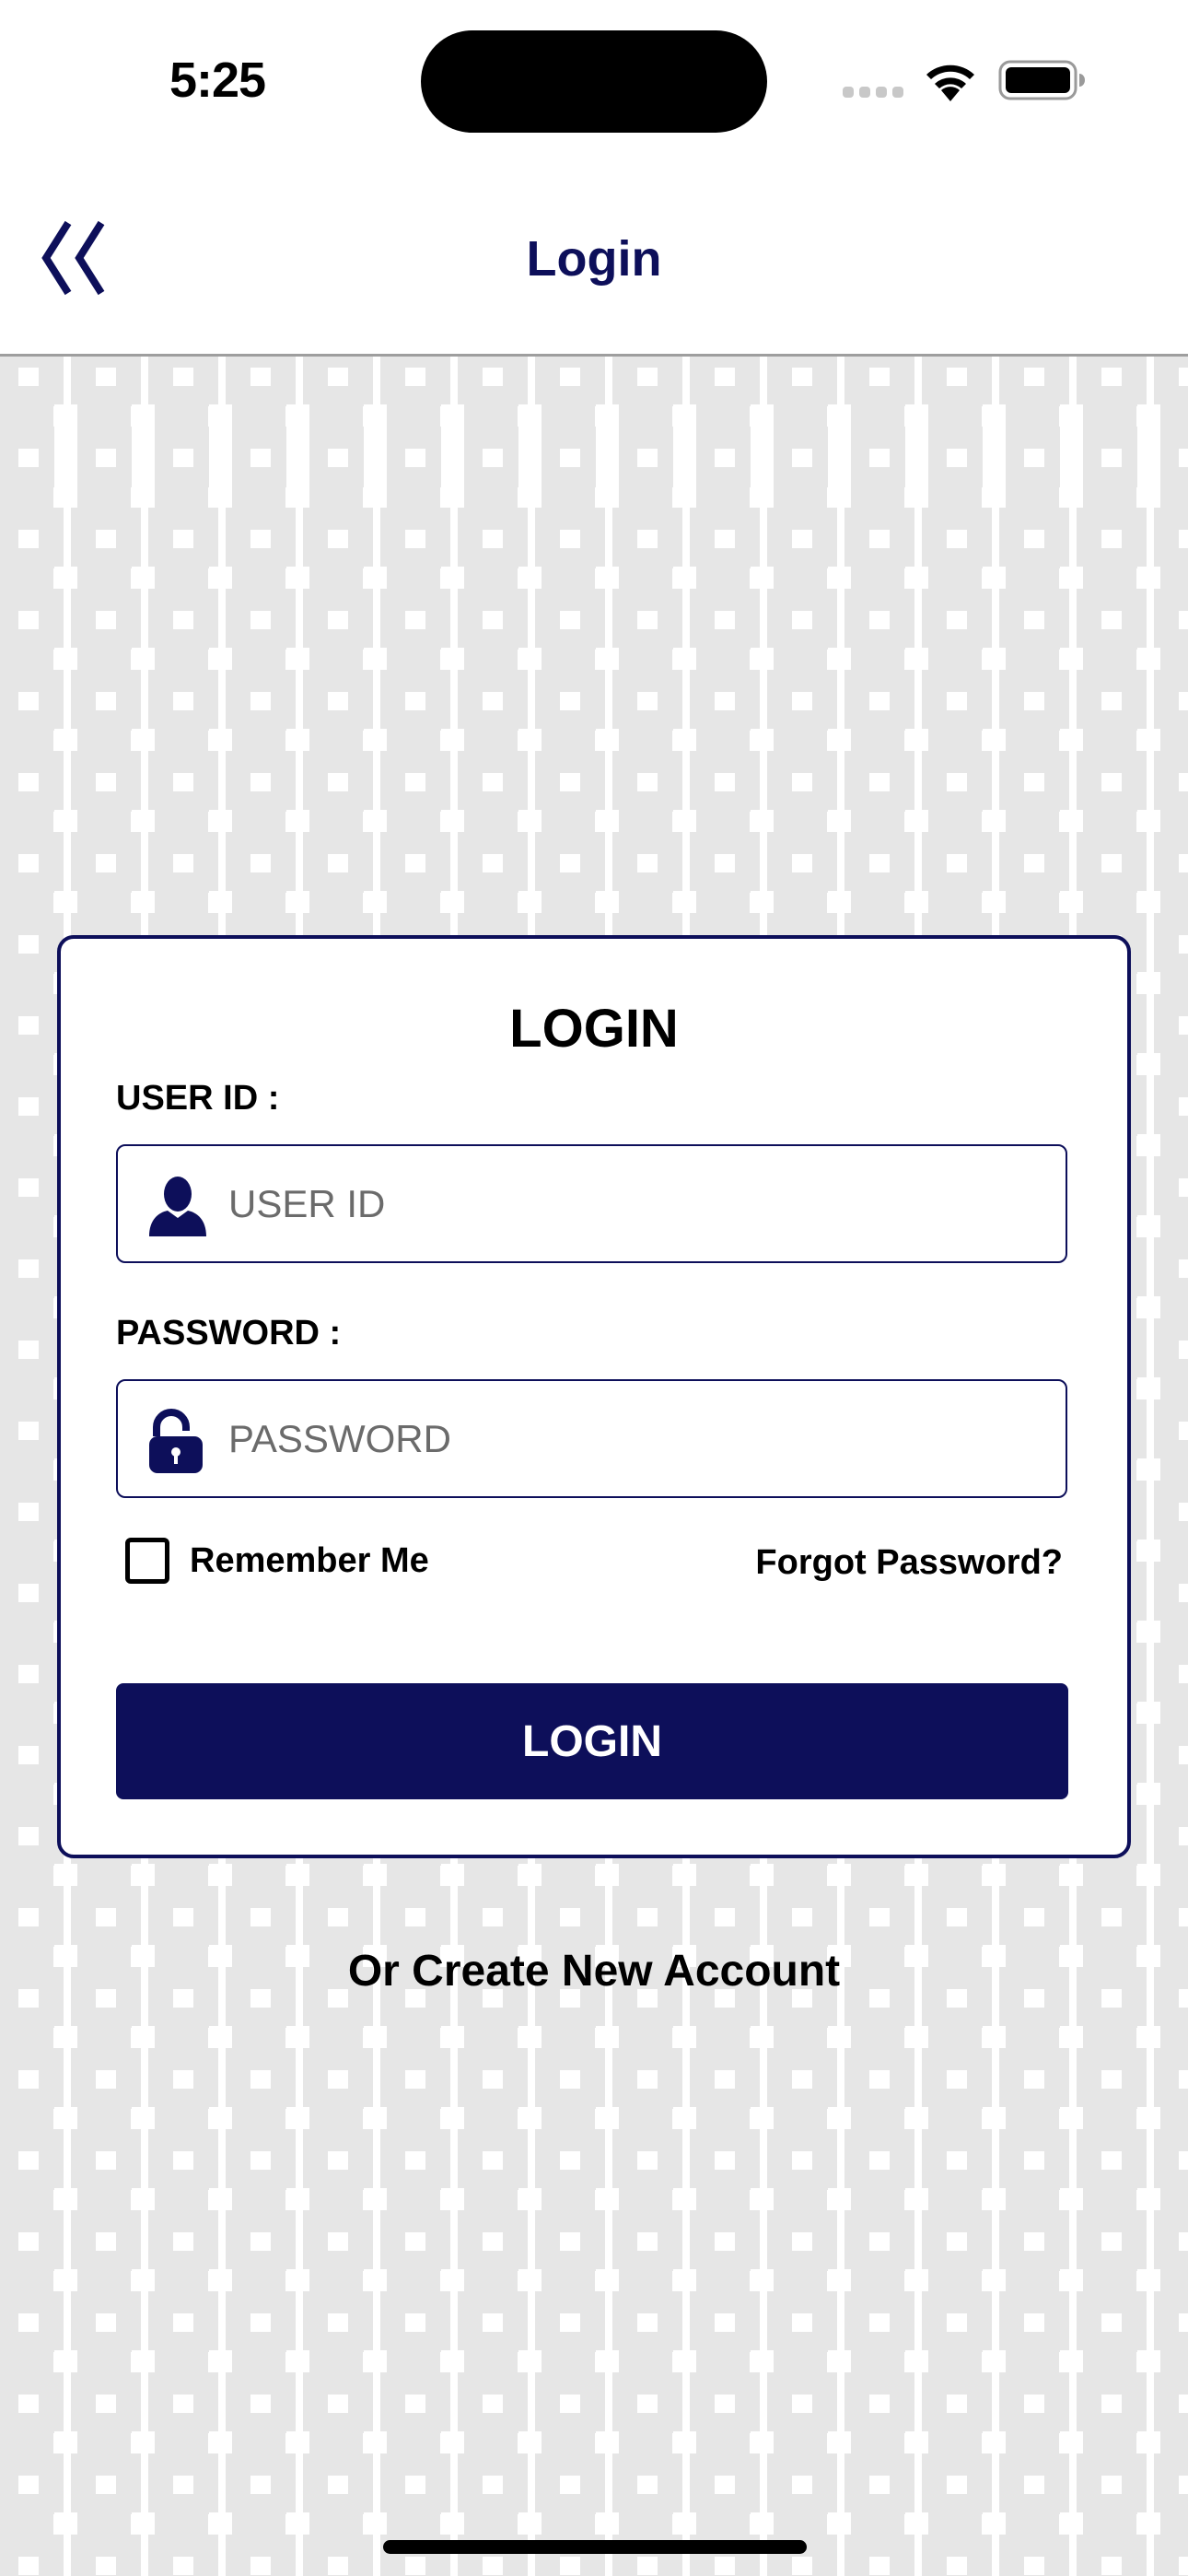 Image resolution: width=1188 pixels, height=2576 pixels. I want to click on user-id-label: USER ID :, so click(198, 1098).